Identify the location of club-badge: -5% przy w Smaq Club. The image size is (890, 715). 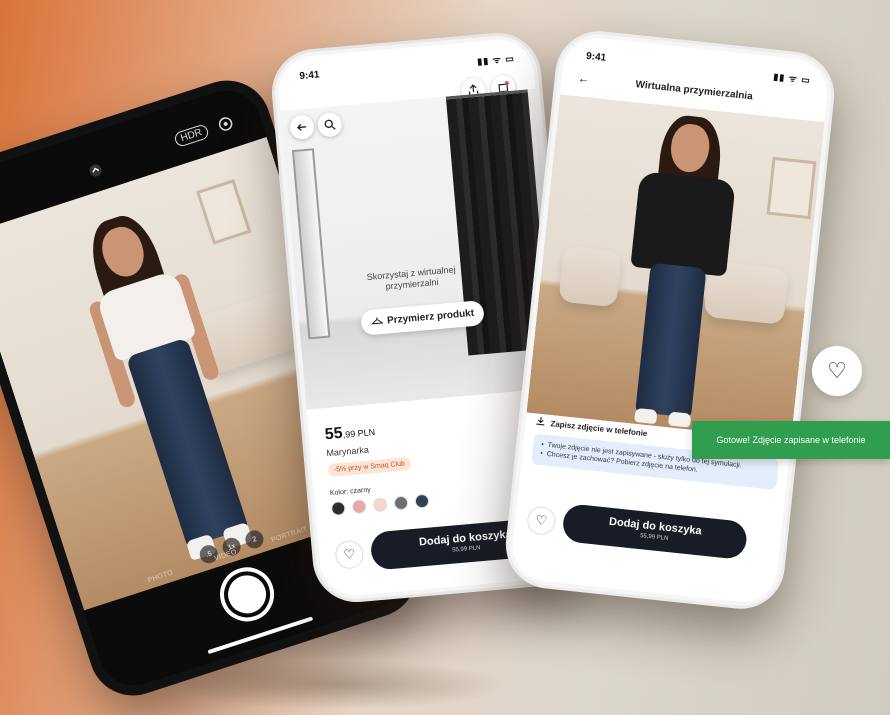
(369, 467).